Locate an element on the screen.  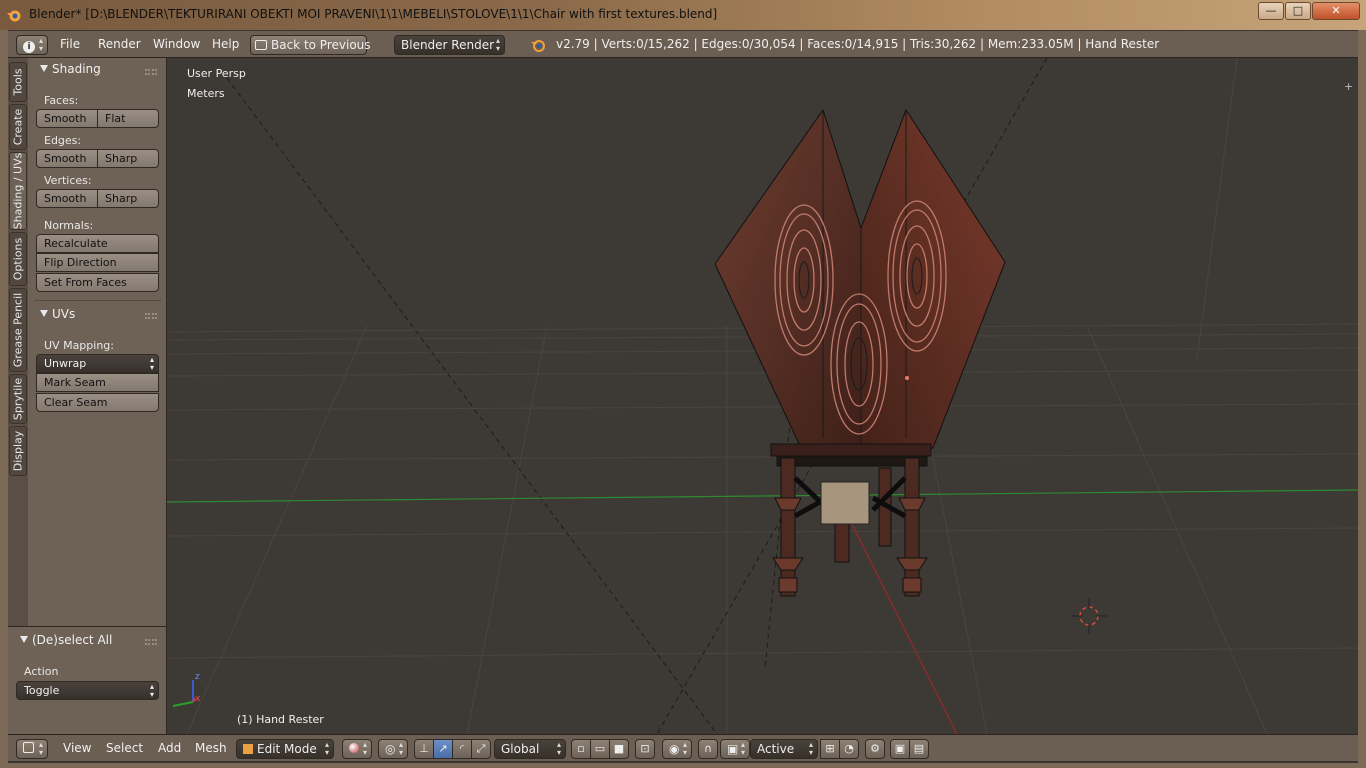
vertex-select-mode: ▫ is located at coordinates (581, 749).